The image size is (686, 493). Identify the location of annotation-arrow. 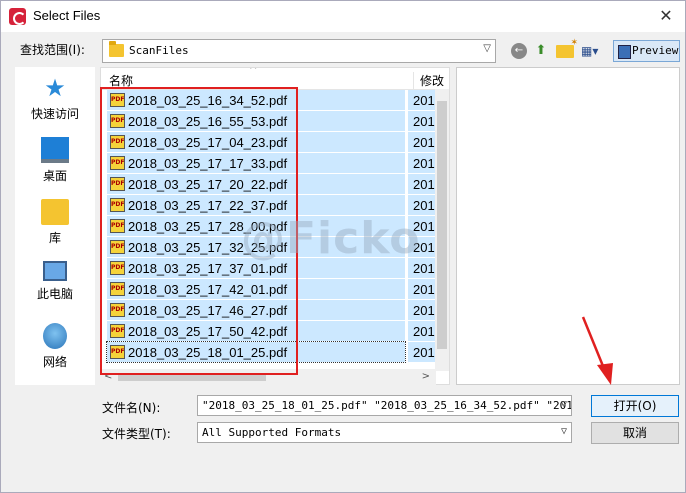
(597, 350).